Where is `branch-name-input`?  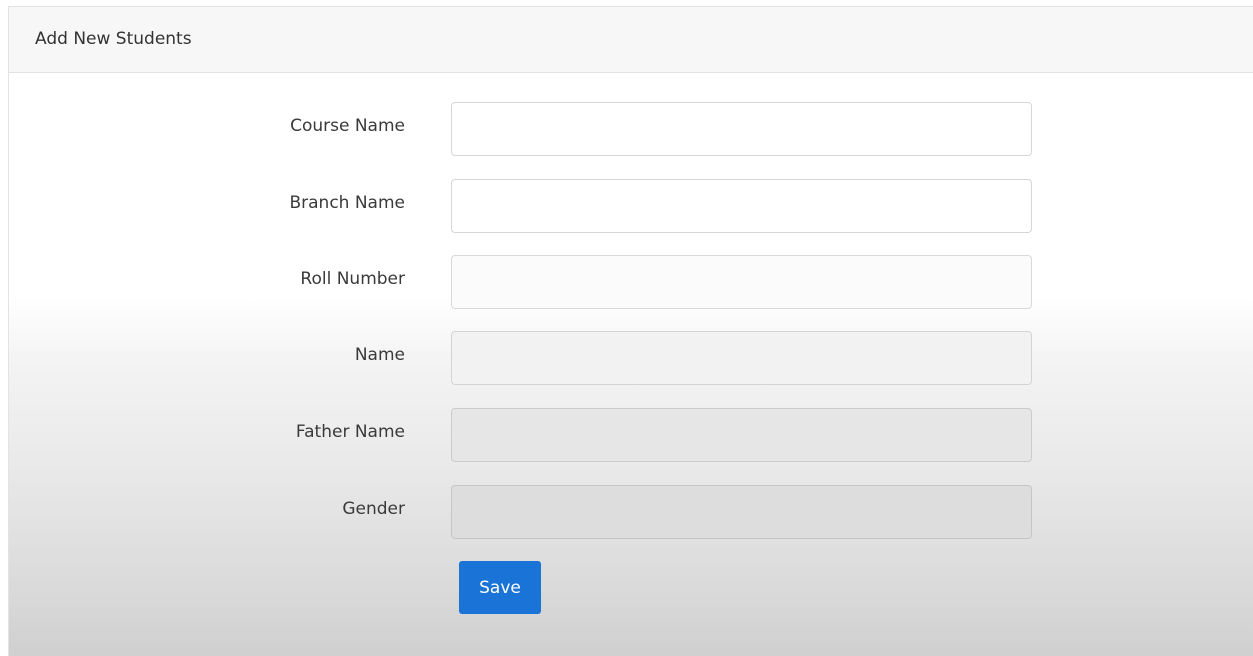
branch-name-input is located at coordinates (741, 206).